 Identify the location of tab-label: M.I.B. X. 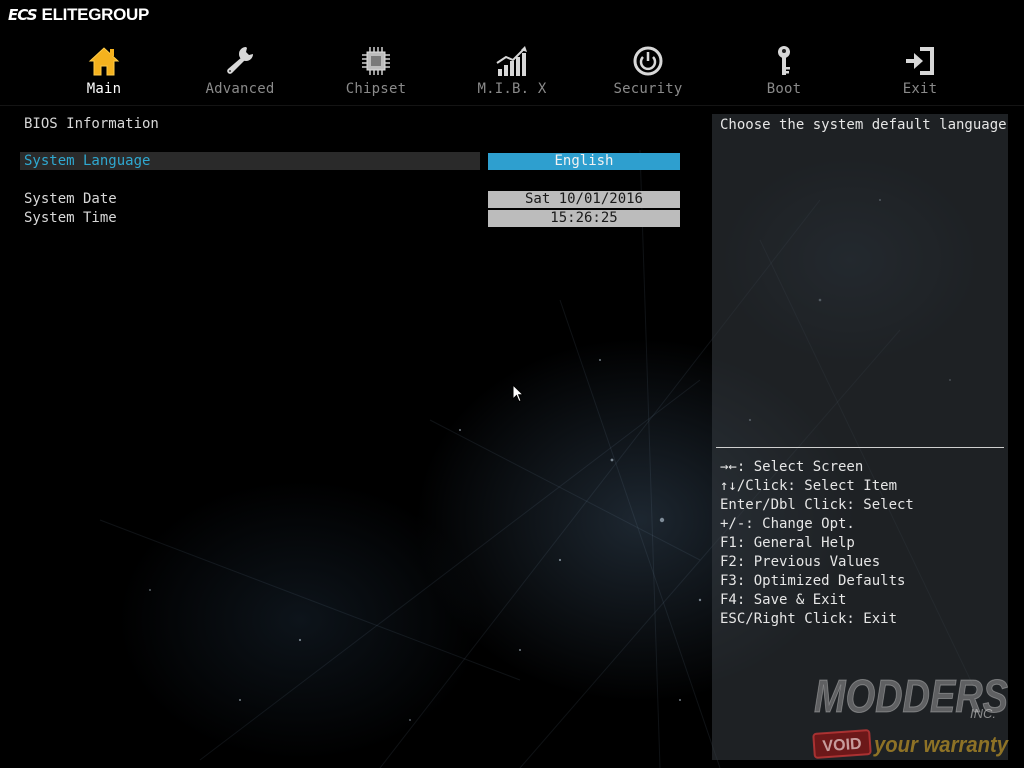
(512, 89).